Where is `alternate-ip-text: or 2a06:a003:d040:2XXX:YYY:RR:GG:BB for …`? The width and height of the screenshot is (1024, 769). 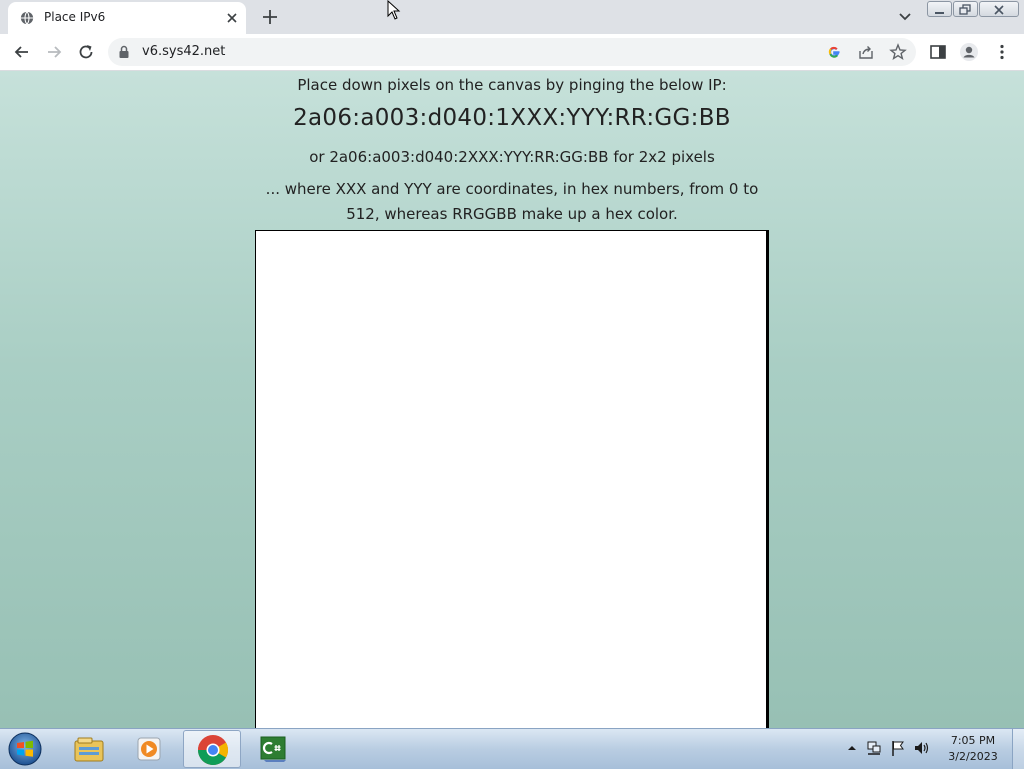
alternate-ip-text: or 2a06:a003:d040:2XXX:YYY:RR:GG:BB for … is located at coordinates (512, 157).